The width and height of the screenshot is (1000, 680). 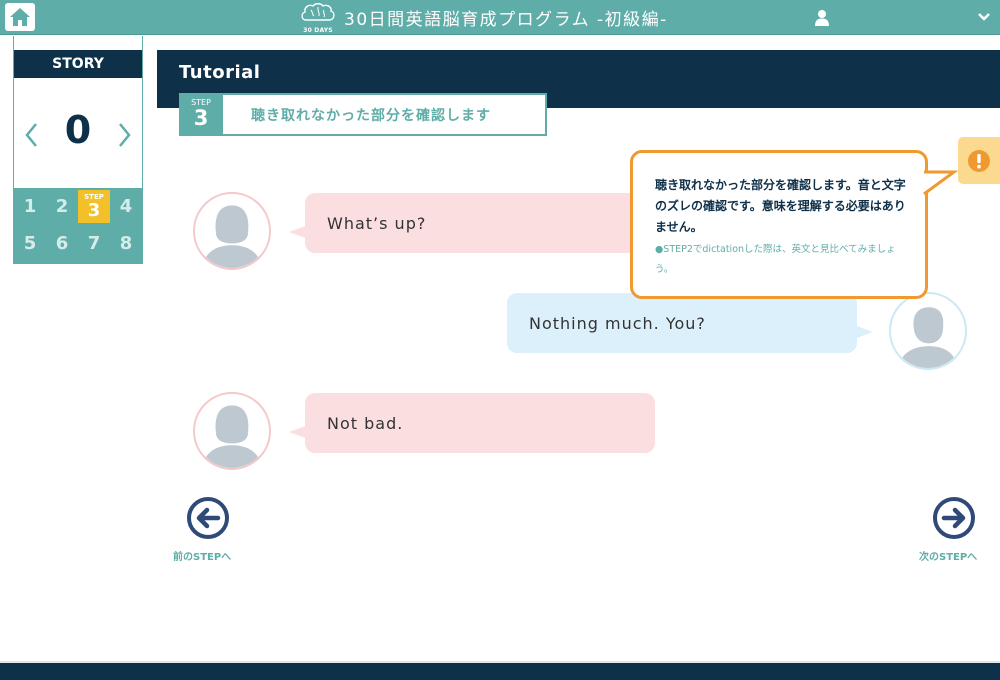 What do you see at coordinates (125, 135) in the screenshot?
I see `story-next-arrow-icon` at bounding box center [125, 135].